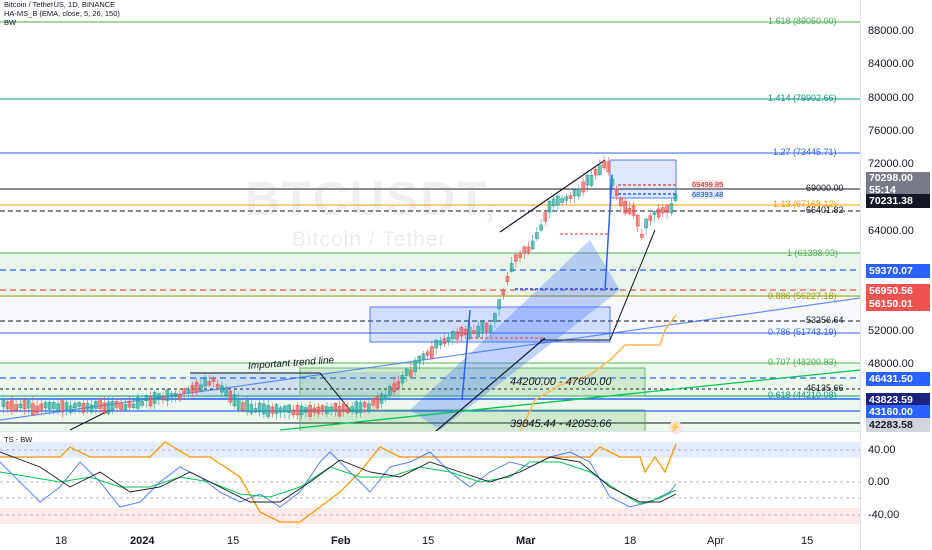 The image size is (932, 550). What do you see at coordinates (561, 424) in the screenshot?
I see `annotation-range-lower: 39845.44 - 42053.66` at bounding box center [561, 424].